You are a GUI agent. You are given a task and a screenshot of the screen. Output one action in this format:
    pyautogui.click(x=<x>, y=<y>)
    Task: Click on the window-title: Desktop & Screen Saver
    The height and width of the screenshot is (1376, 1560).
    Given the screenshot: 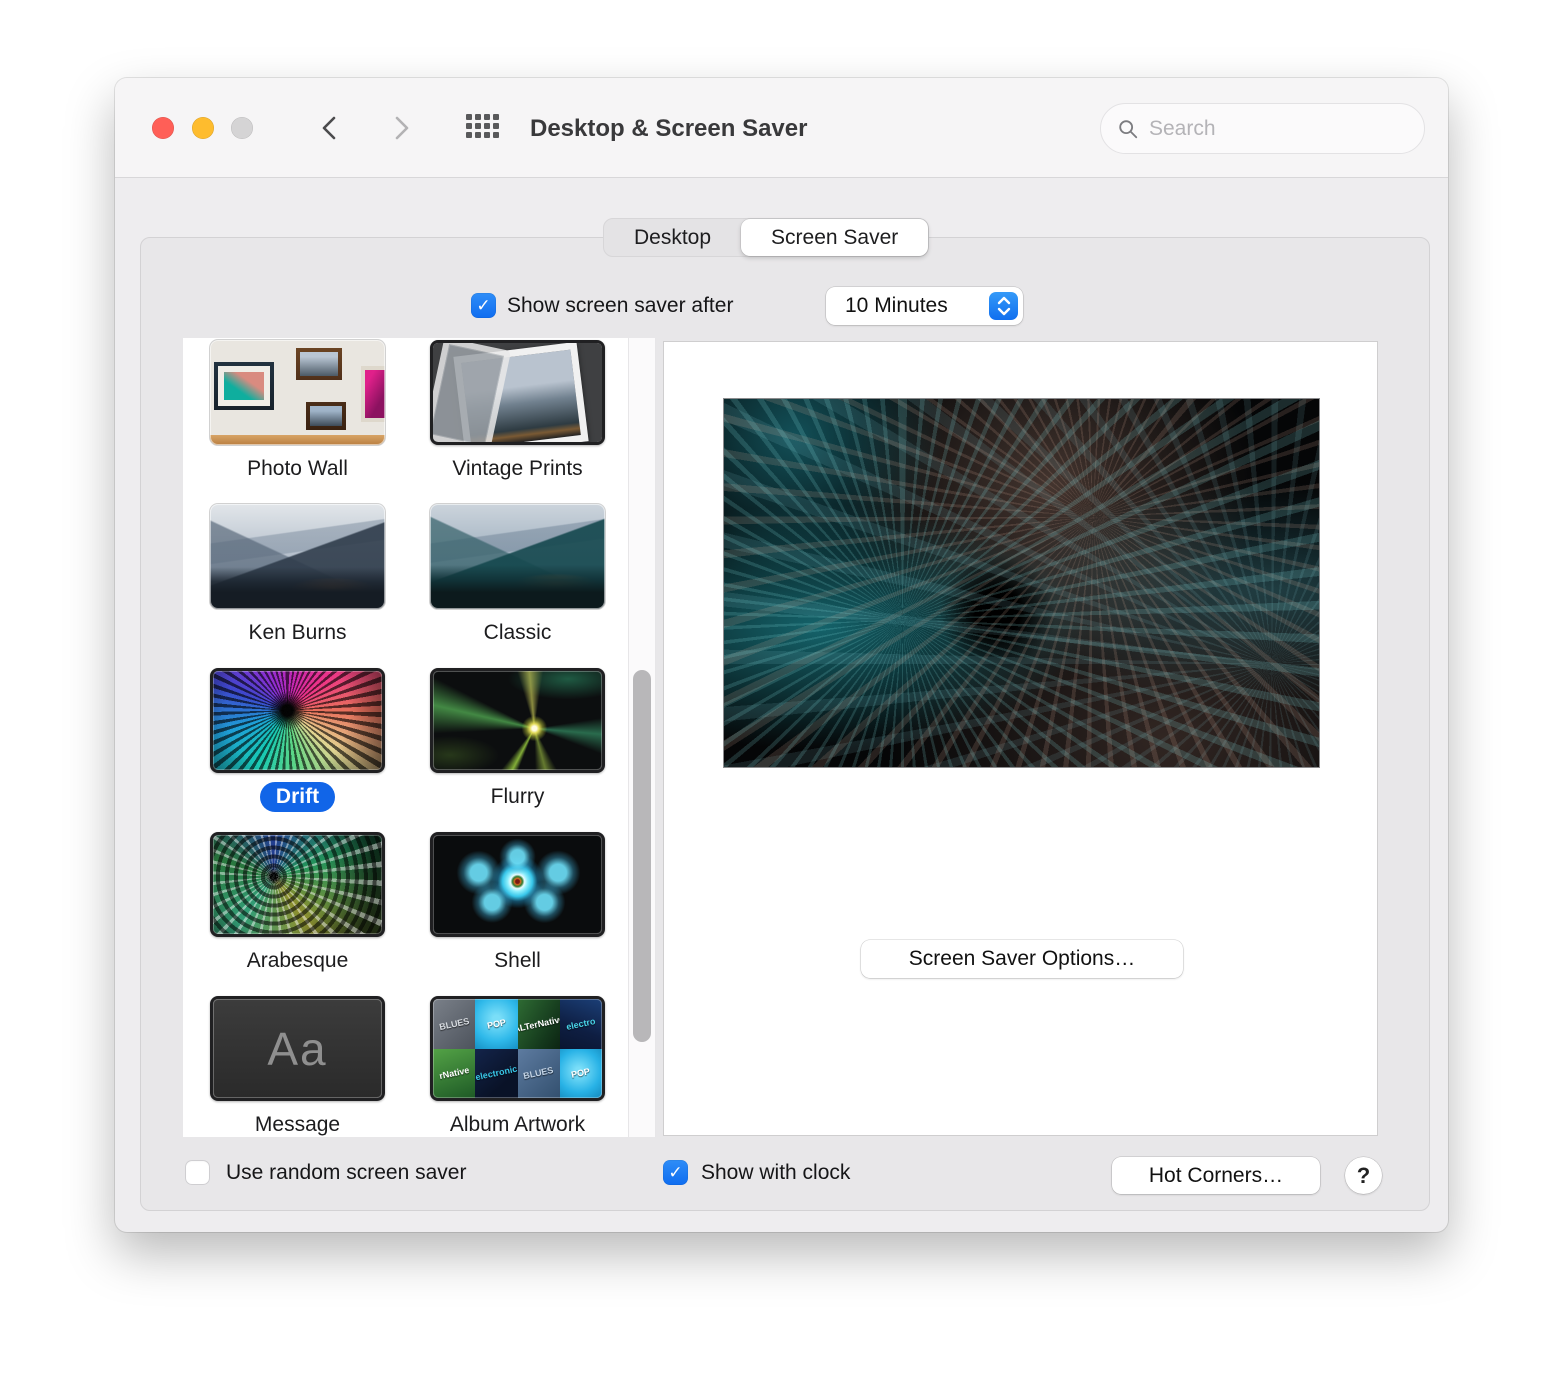 What is the action you would take?
    pyautogui.click(x=669, y=128)
    